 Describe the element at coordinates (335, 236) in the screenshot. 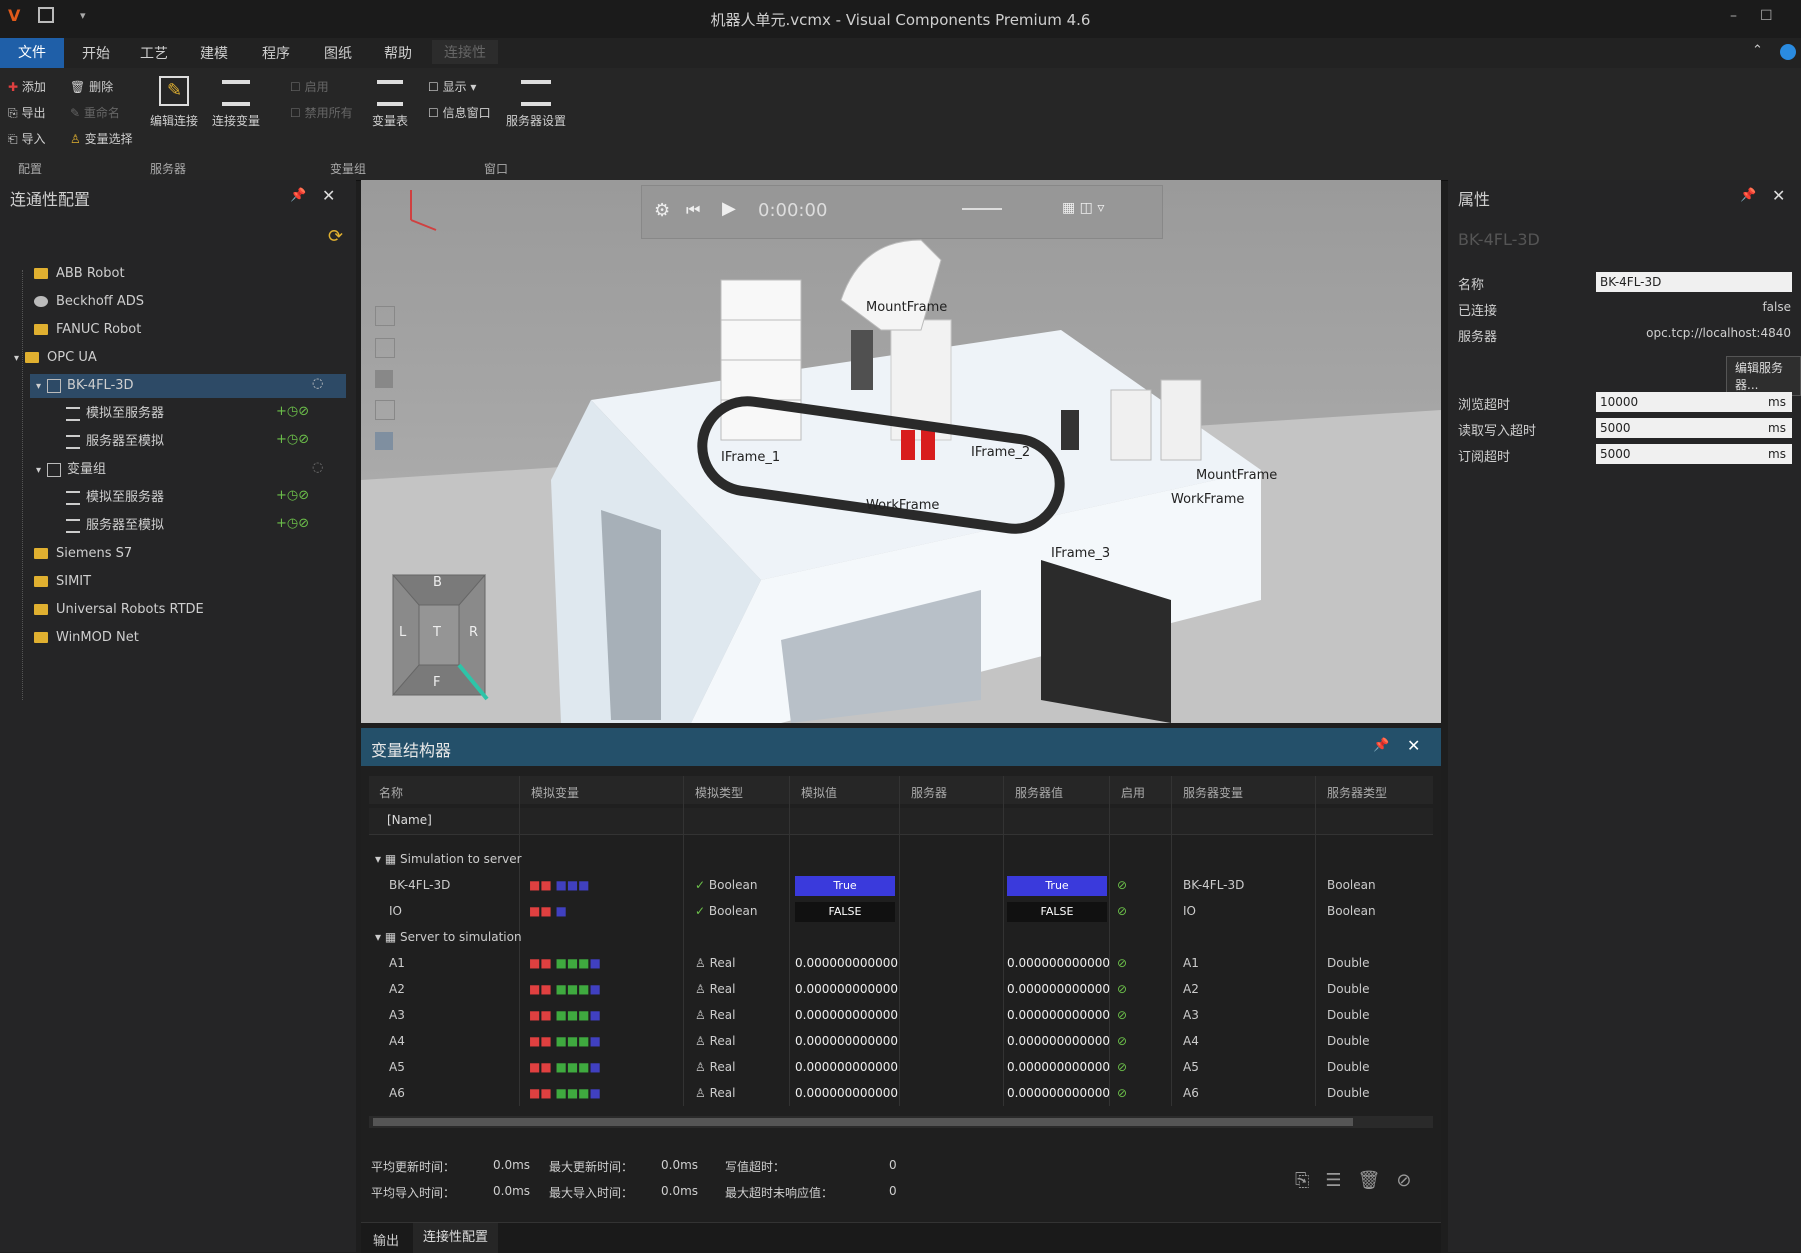

I see `refresh-icon: ⟳` at that location.